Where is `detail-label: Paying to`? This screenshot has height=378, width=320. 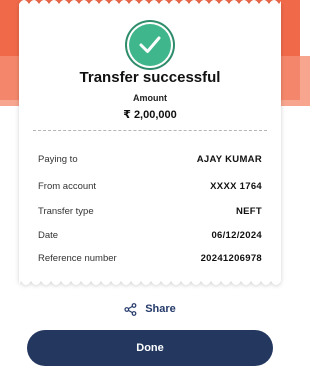
detail-label: Paying to is located at coordinates (58, 159).